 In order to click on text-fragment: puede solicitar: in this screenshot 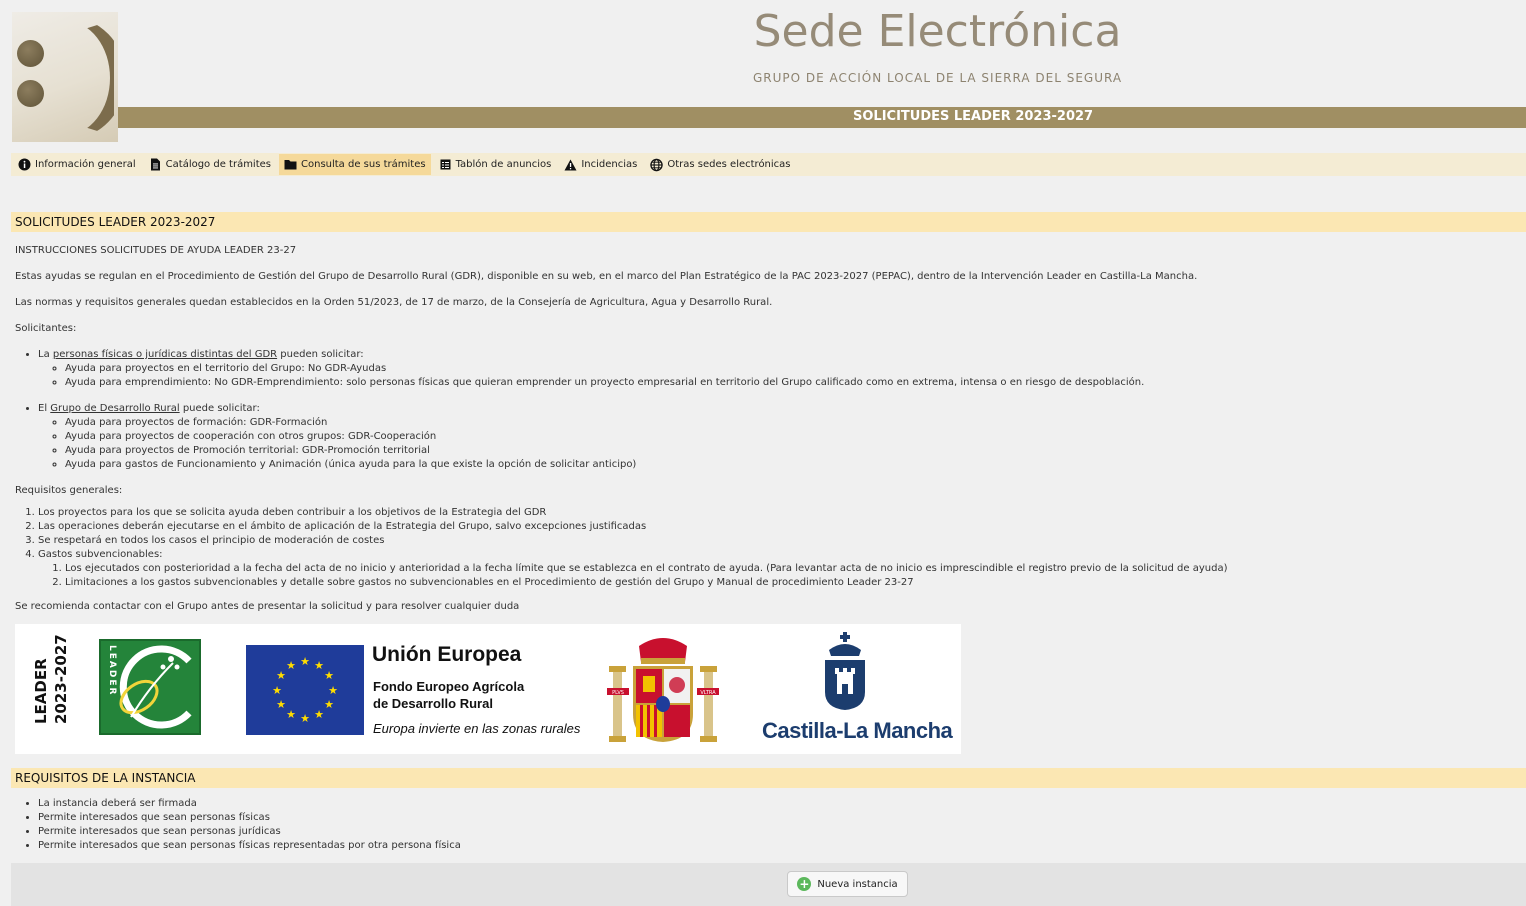, I will do `click(219, 408)`.